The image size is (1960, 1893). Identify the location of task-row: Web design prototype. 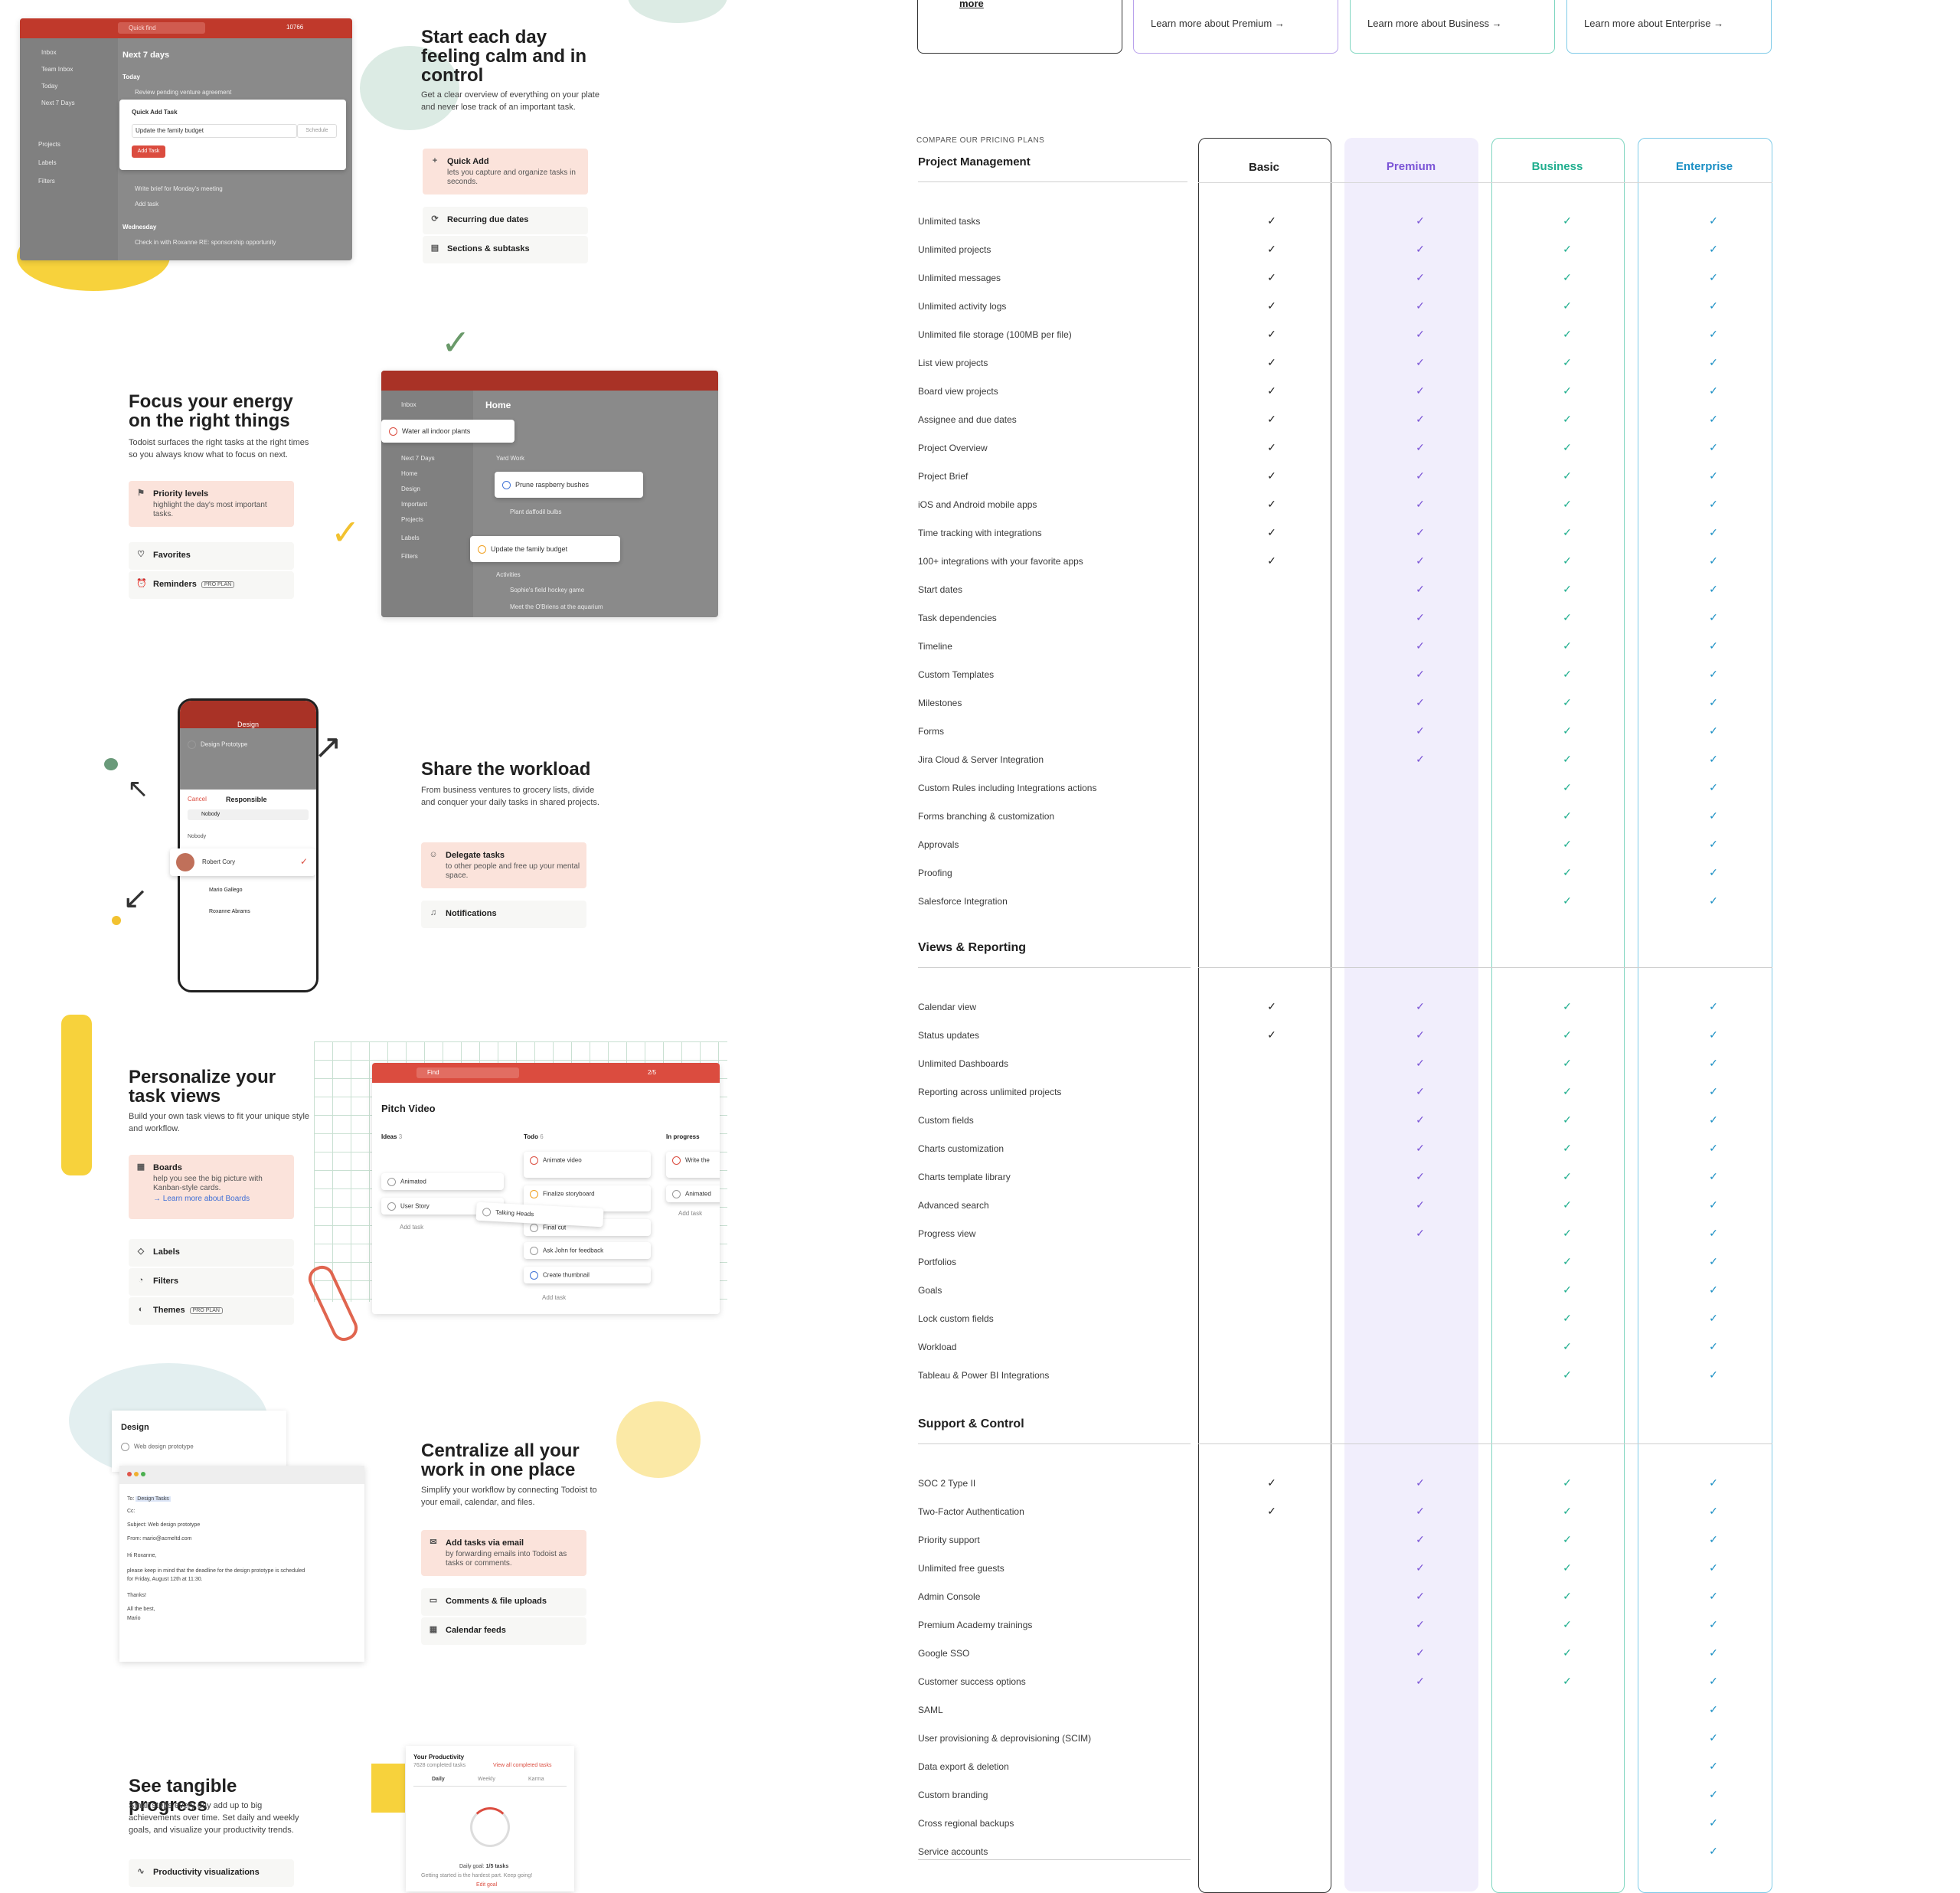
(157, 1447).